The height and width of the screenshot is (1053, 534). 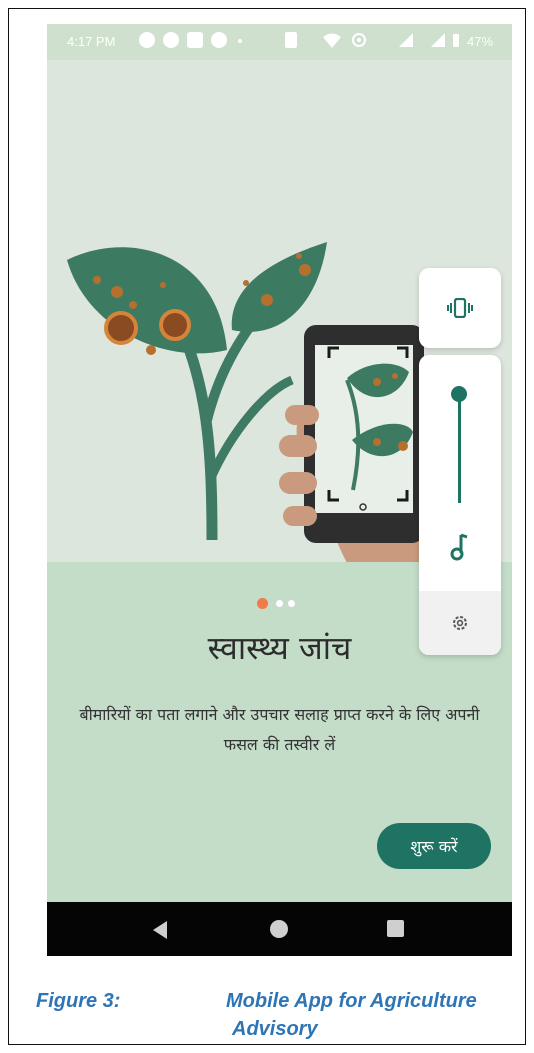 I want to click on volume-panel, so click(x=460, y=505).